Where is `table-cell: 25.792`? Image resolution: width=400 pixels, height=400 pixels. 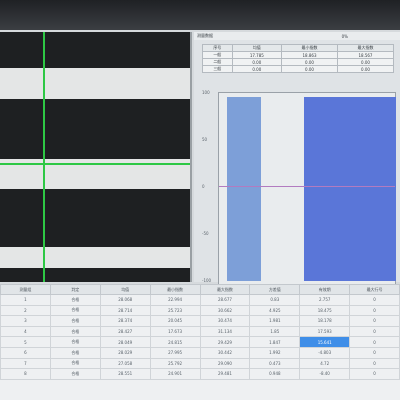
table-cell: 25.792 is located at coordinates (175, 363).